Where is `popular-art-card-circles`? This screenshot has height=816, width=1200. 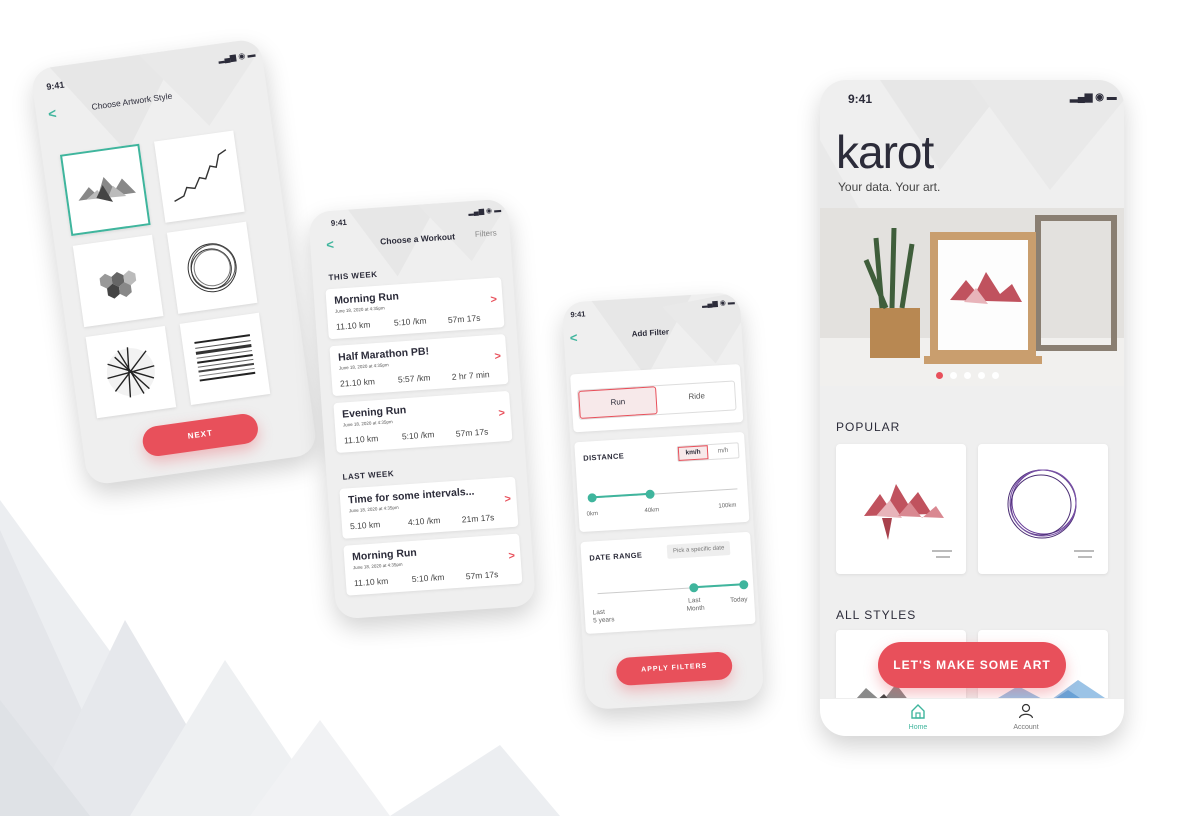
popular-art-card-circles is located at coordinates (1043, 509).